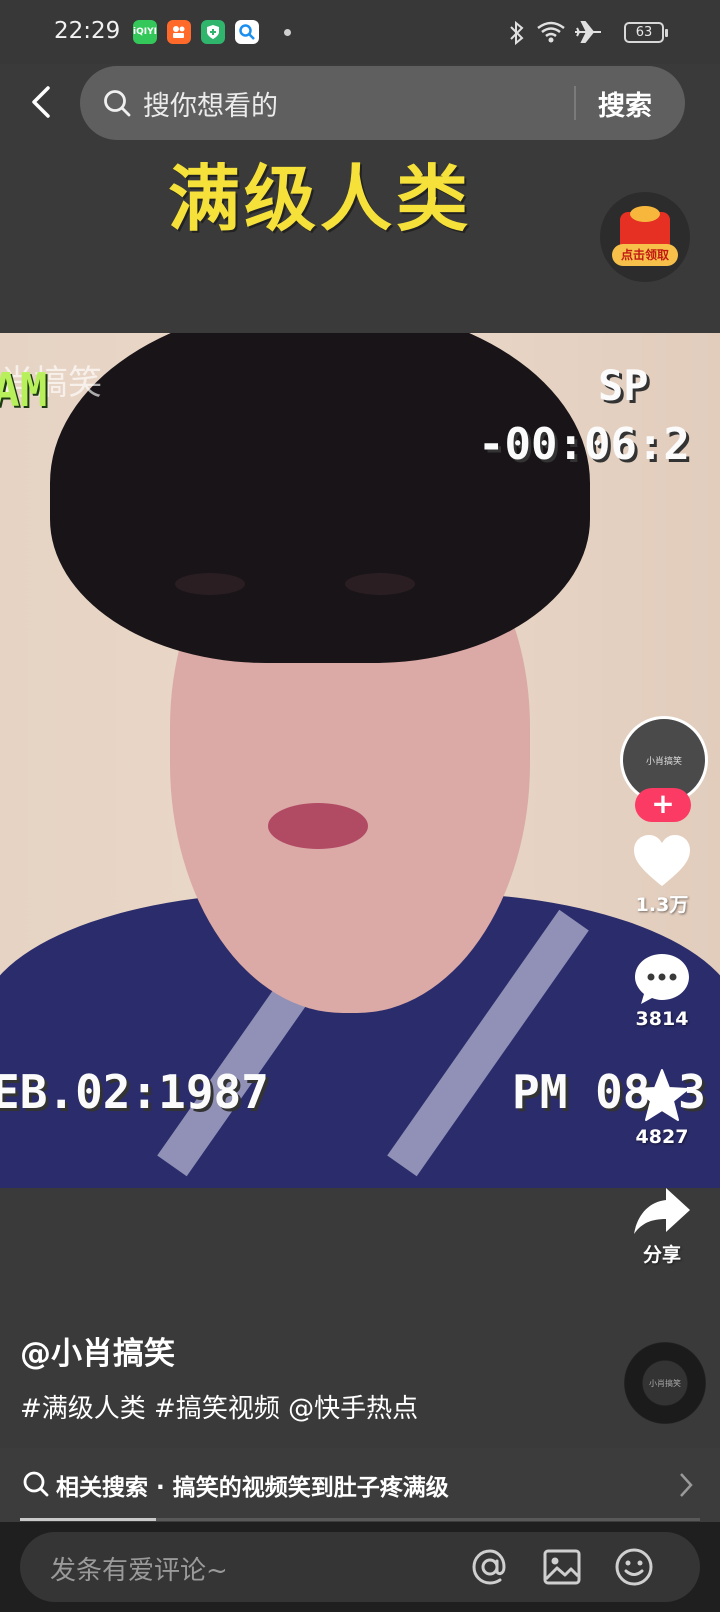  I want to click on mention-icon, so click(490, 1567).